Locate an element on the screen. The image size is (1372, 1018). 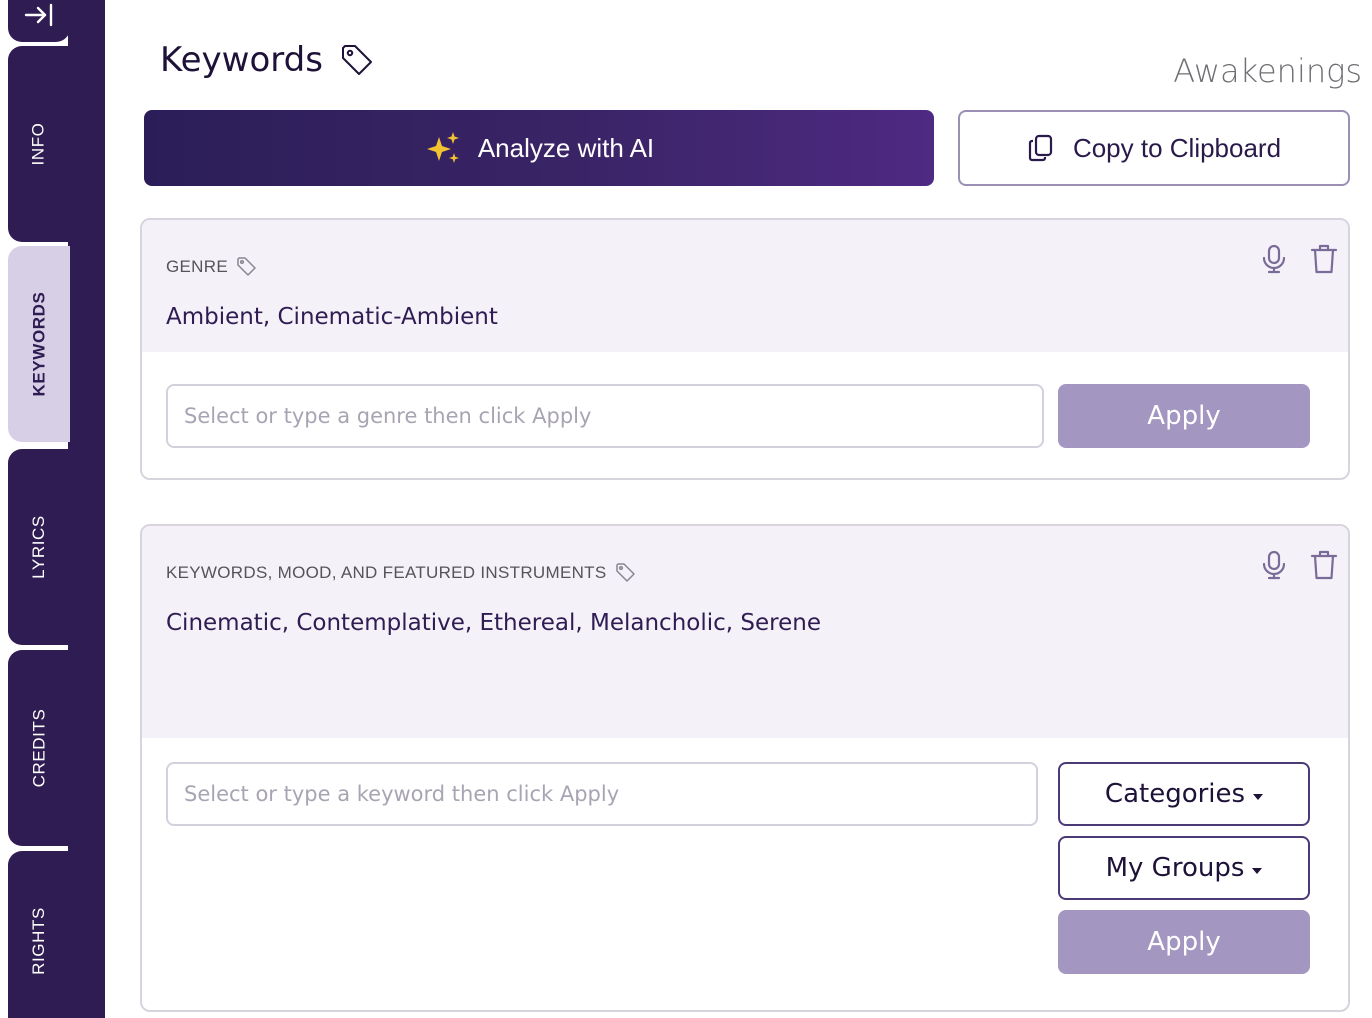
keywords-card-actions is located at coordinates (1299, 565).